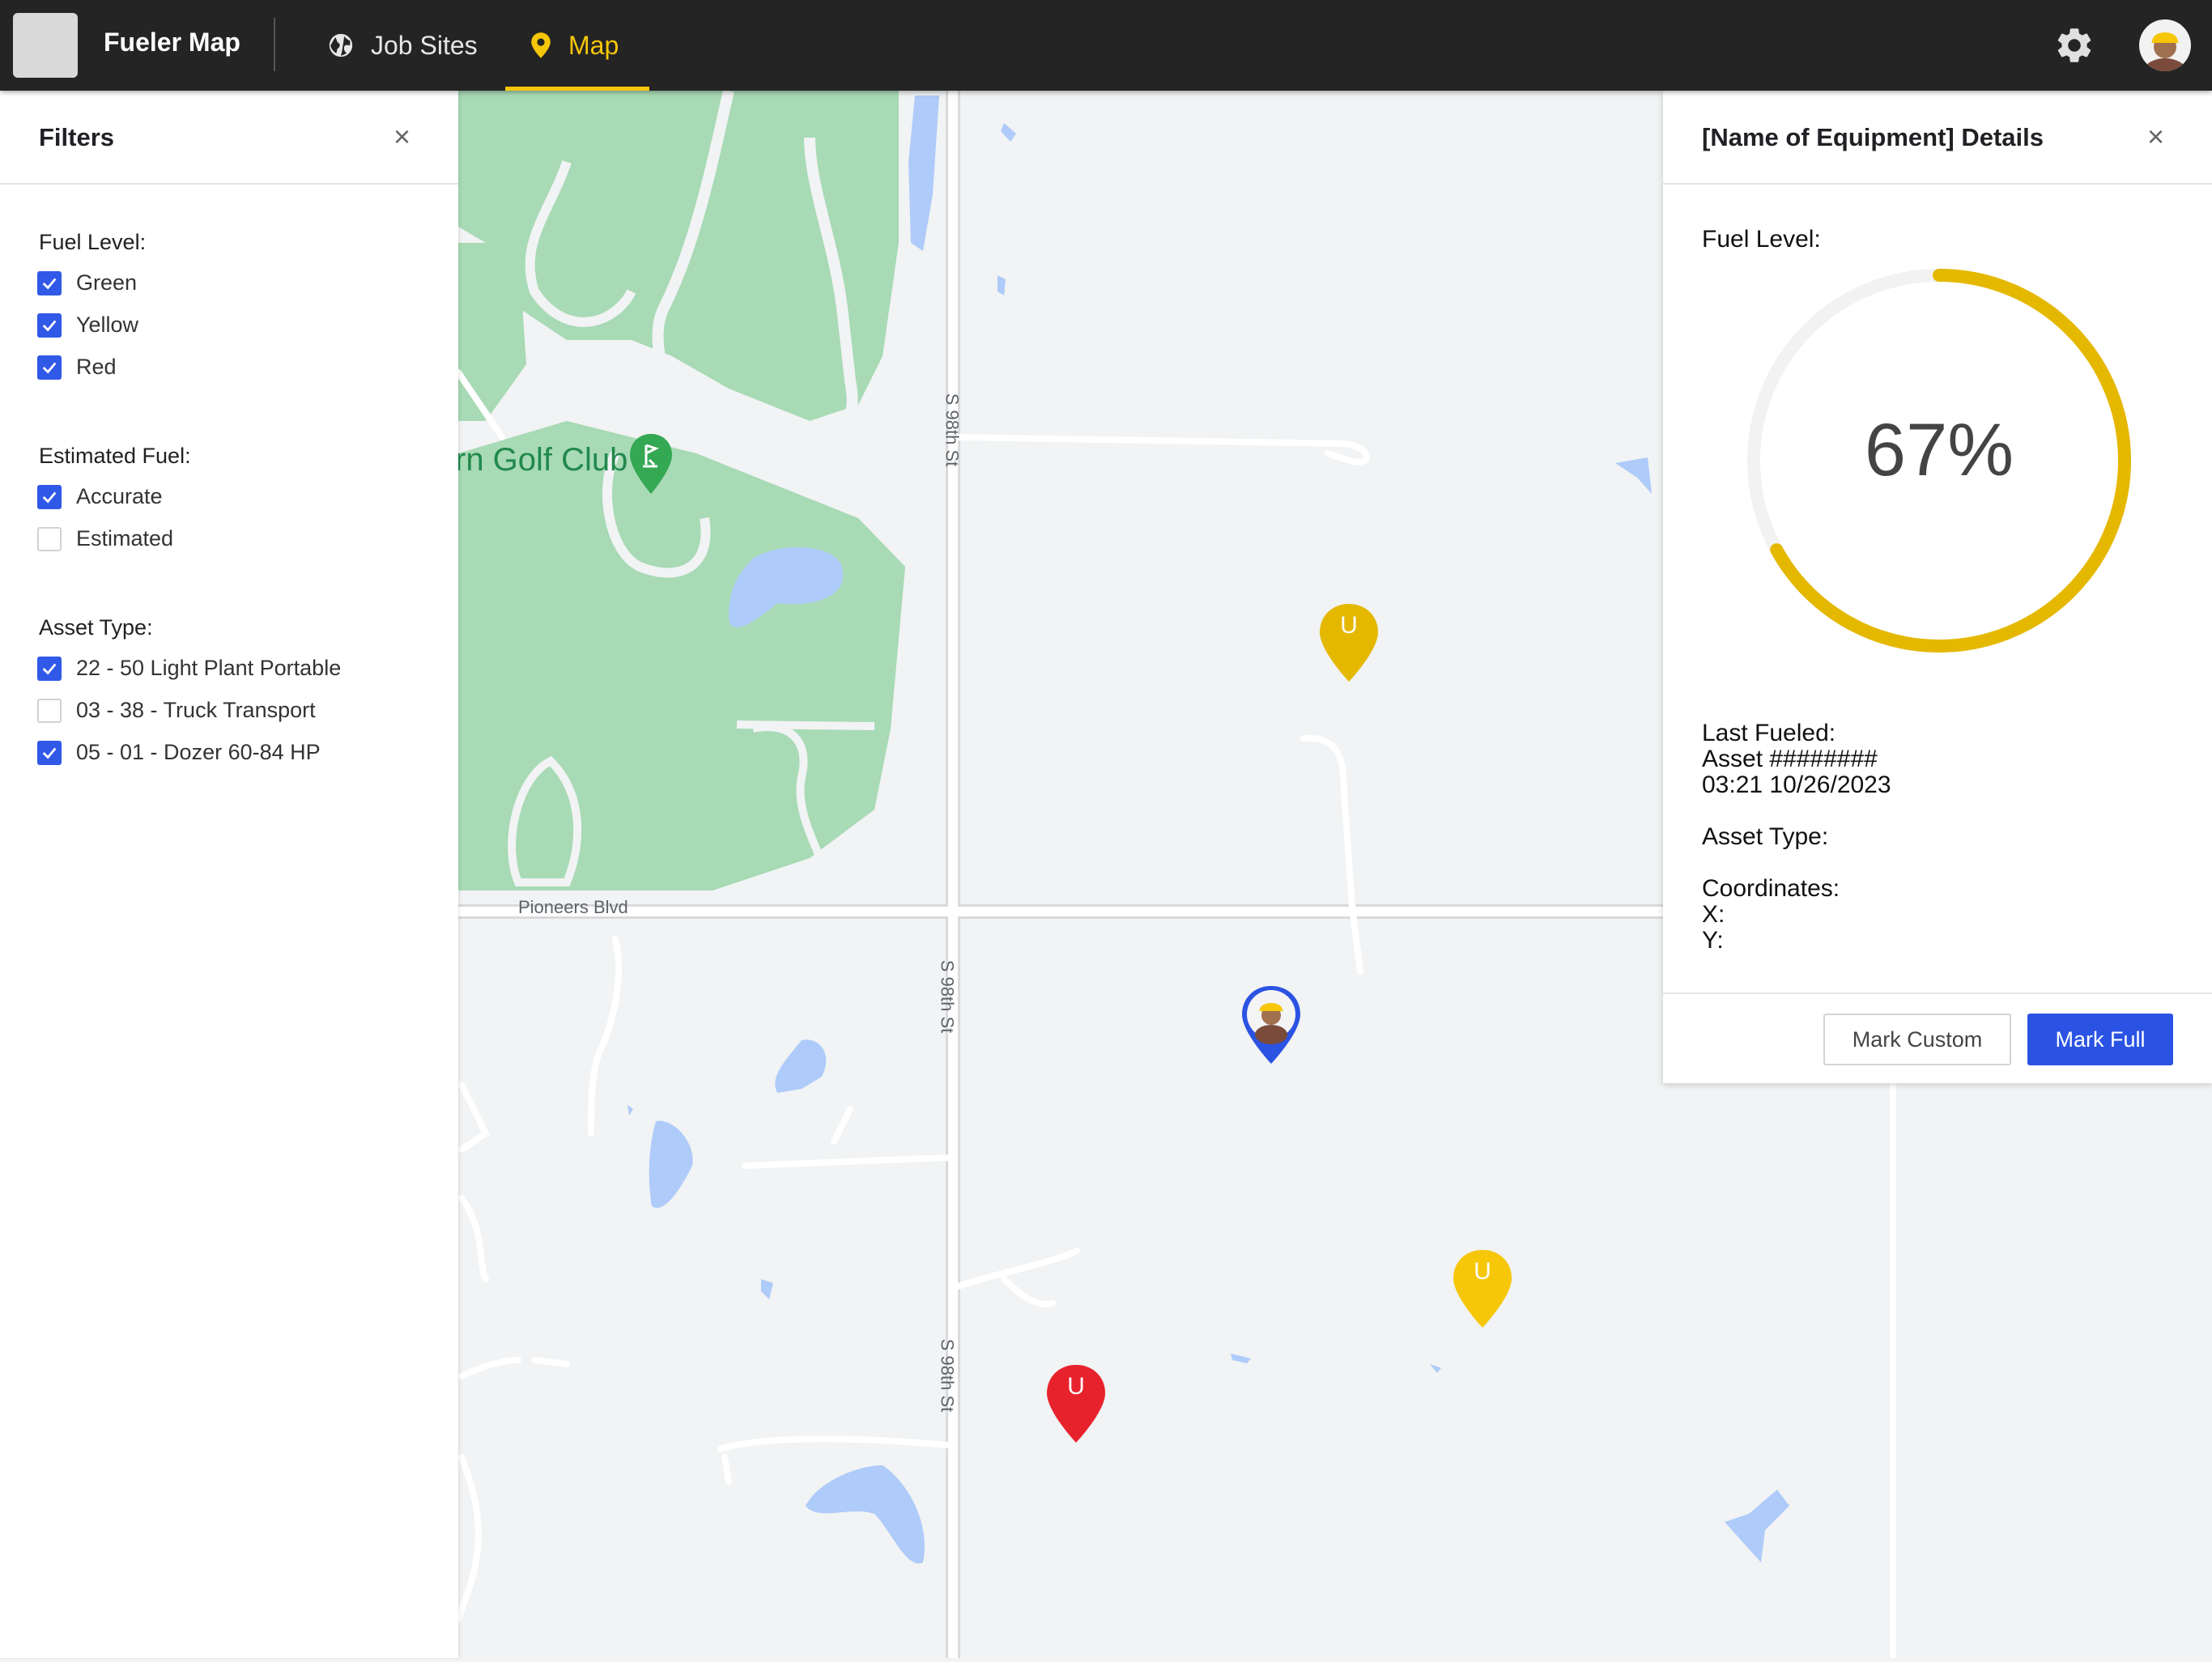 The image size is (2212, 1662). I want to click on nav-divider, so click(274, 44).